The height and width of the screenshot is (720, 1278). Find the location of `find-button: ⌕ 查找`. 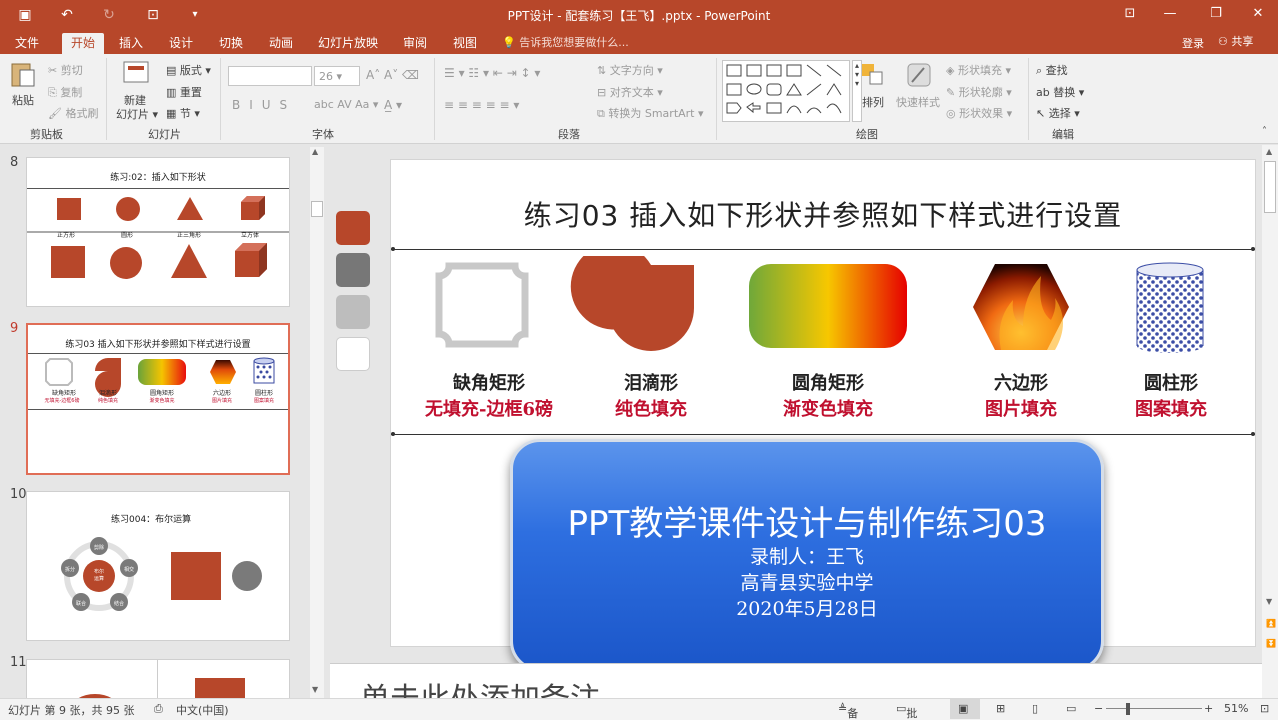

find-button: ⌕ 查找 is located at coordinates (1052, 70).